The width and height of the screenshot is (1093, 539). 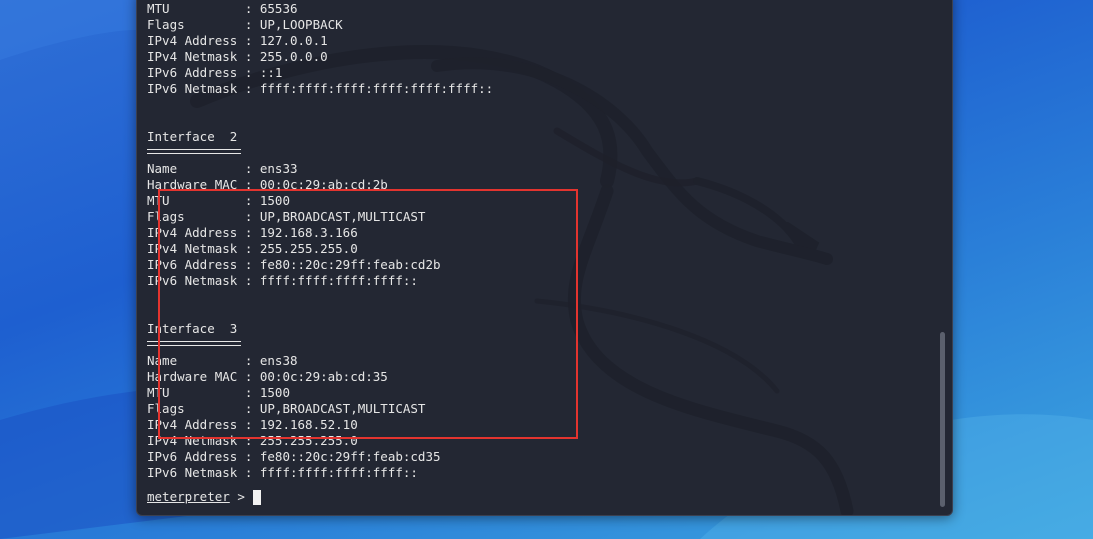 What do you see at coordinates (267, 376) in the screenshot?
I see `terminal-line: Hardware MAC : 00:0c:29:ab:cd:35` at bounding box center [267, 376].